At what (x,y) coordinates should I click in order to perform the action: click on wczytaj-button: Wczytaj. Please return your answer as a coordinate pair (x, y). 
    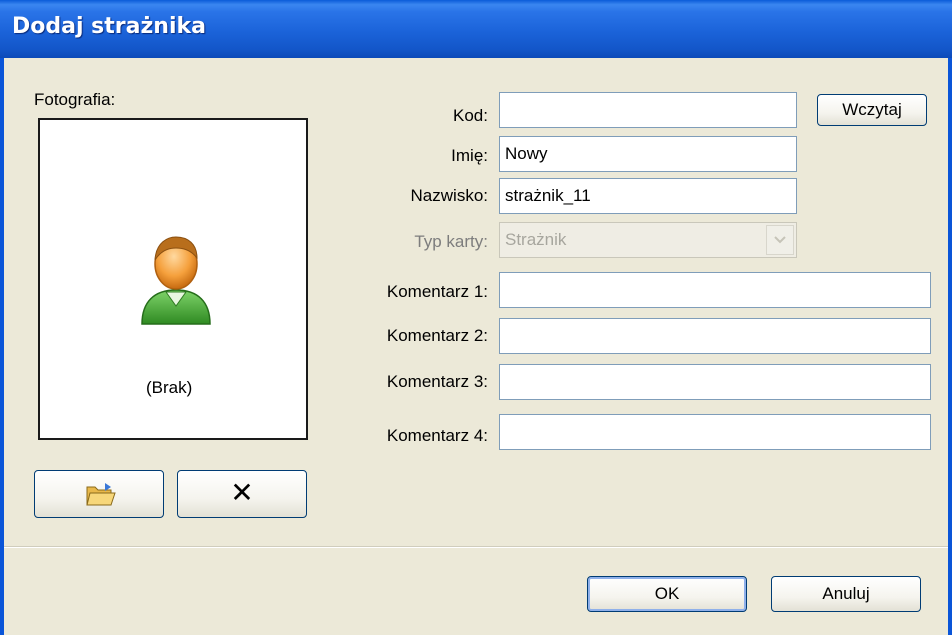
    Looking at the image, I should click on (872, 110).